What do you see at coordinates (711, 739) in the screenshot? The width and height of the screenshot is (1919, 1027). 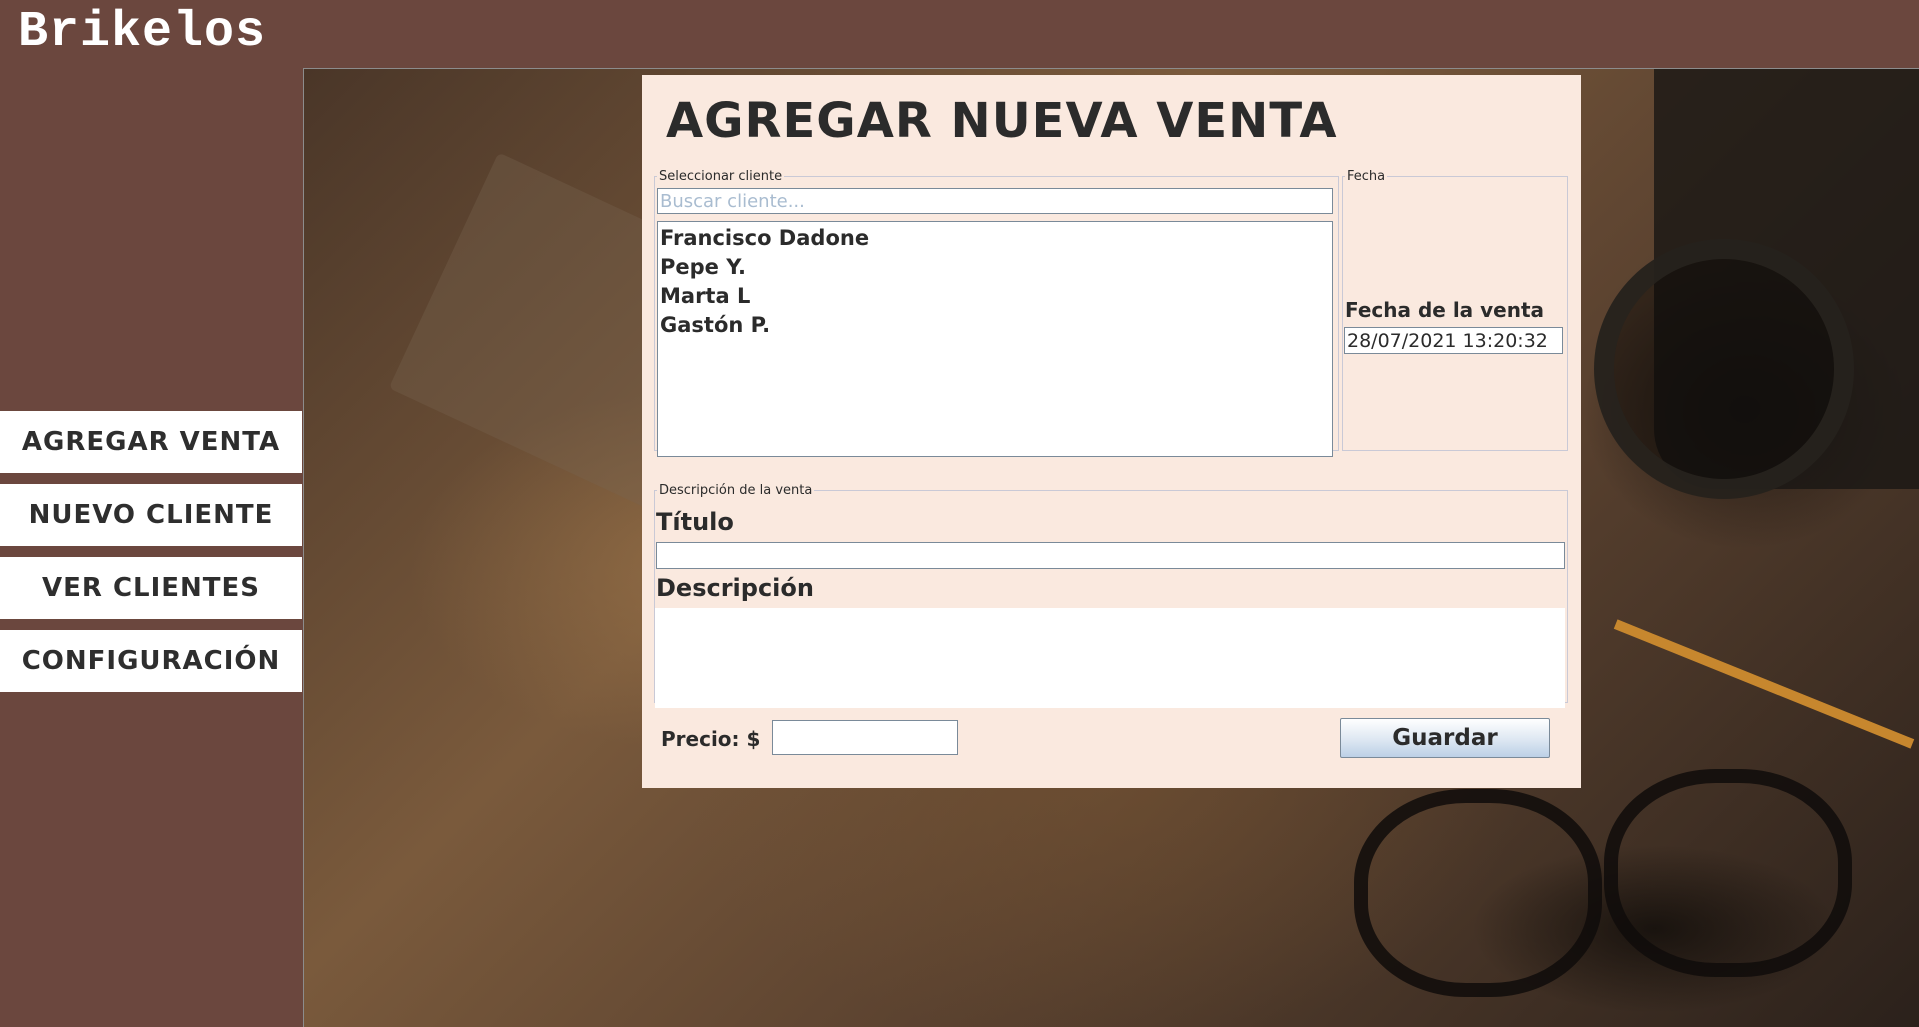 I see `price-label: Precio: $` at bounding box center [711, 739].